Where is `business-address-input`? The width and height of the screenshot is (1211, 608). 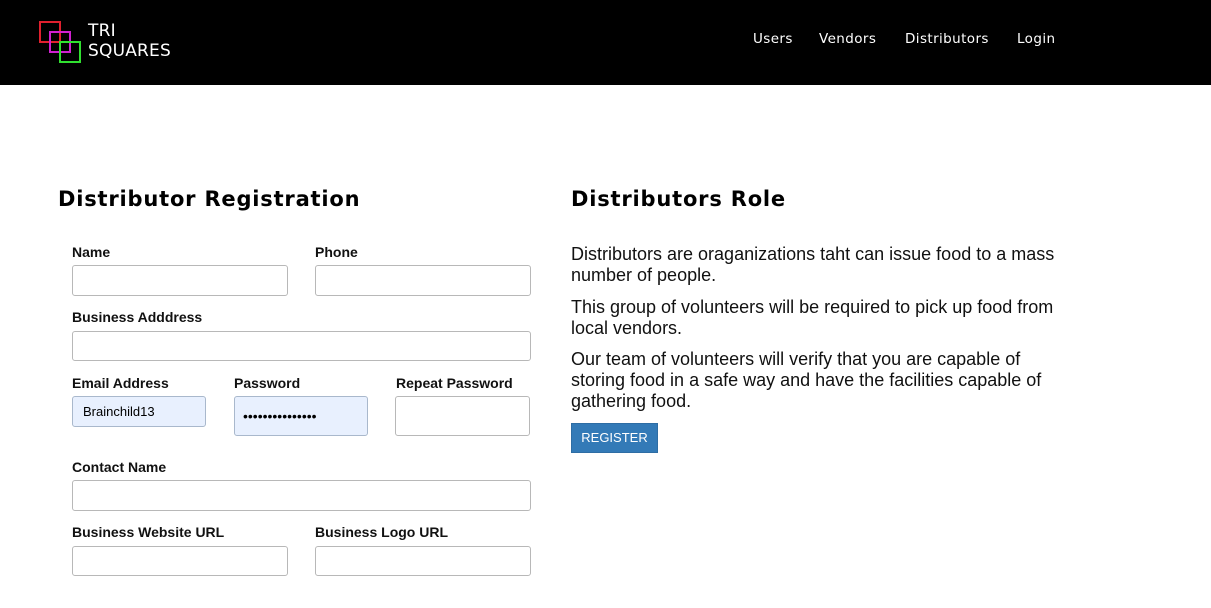 business-address-input is located at coordinates (301, 346).